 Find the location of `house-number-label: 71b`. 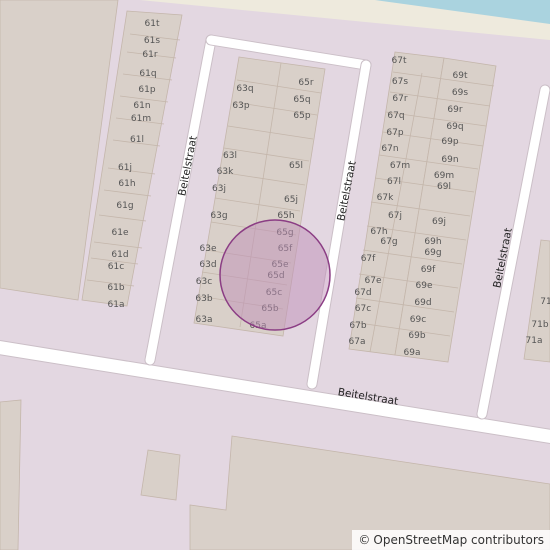

house-number-label: 71b is located at coordinates (539, 325).